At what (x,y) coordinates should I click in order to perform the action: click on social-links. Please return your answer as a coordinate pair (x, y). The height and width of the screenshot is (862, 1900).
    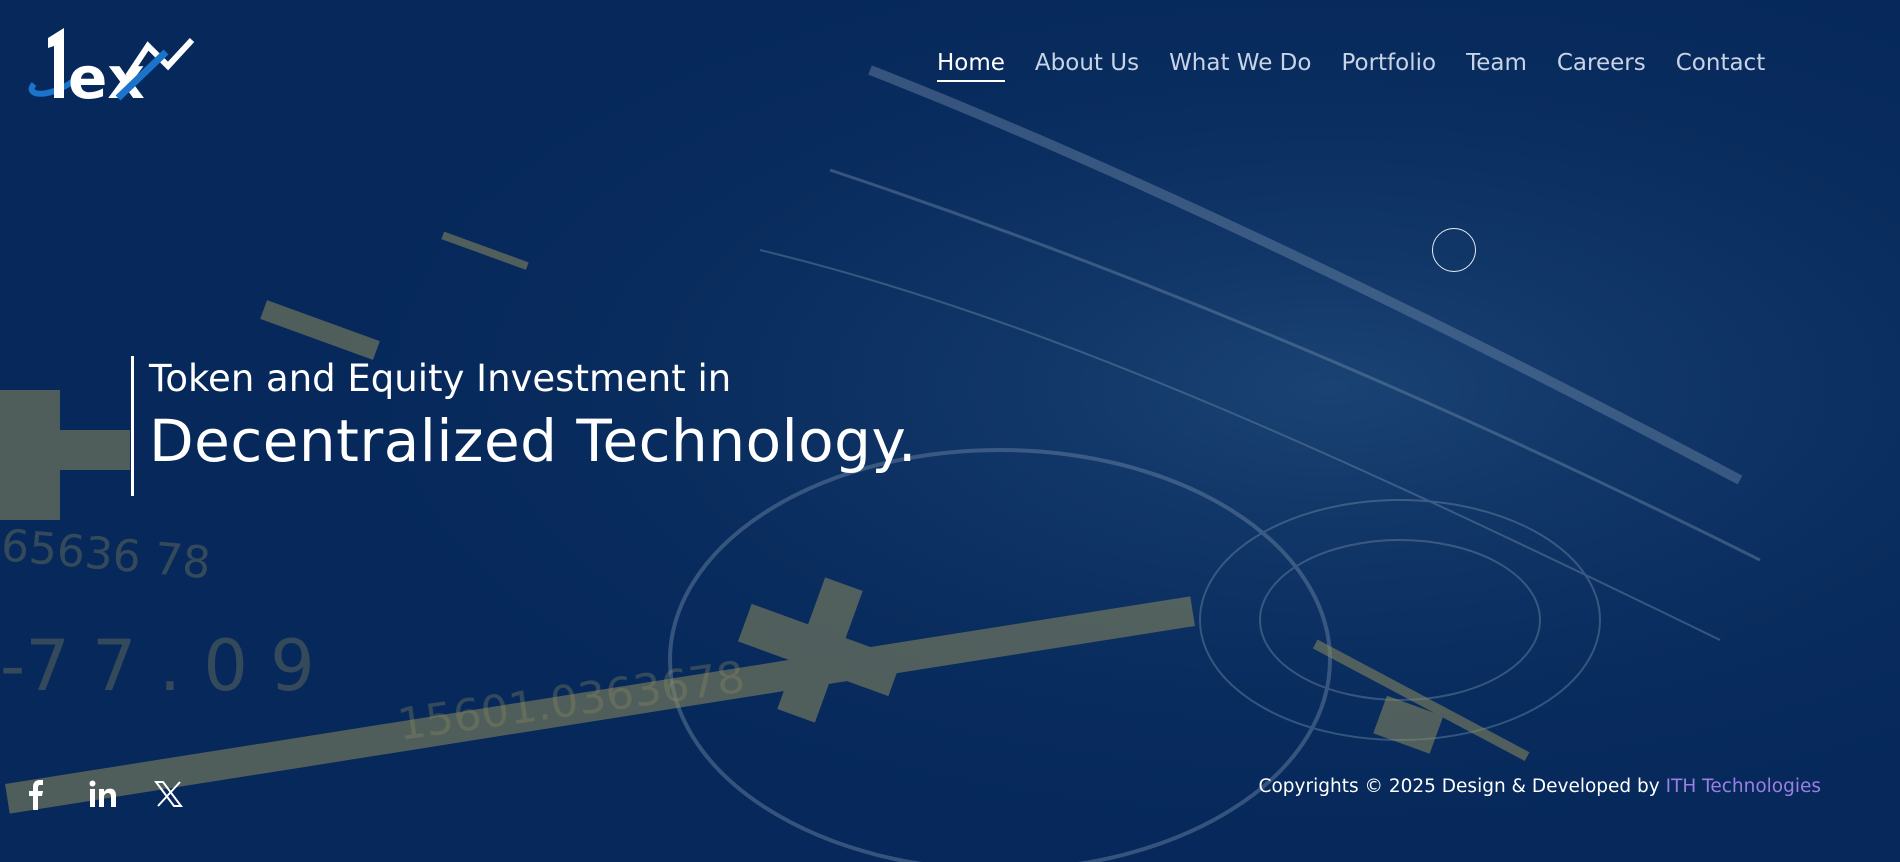
    Looking at the image, I should click on (102, 794).